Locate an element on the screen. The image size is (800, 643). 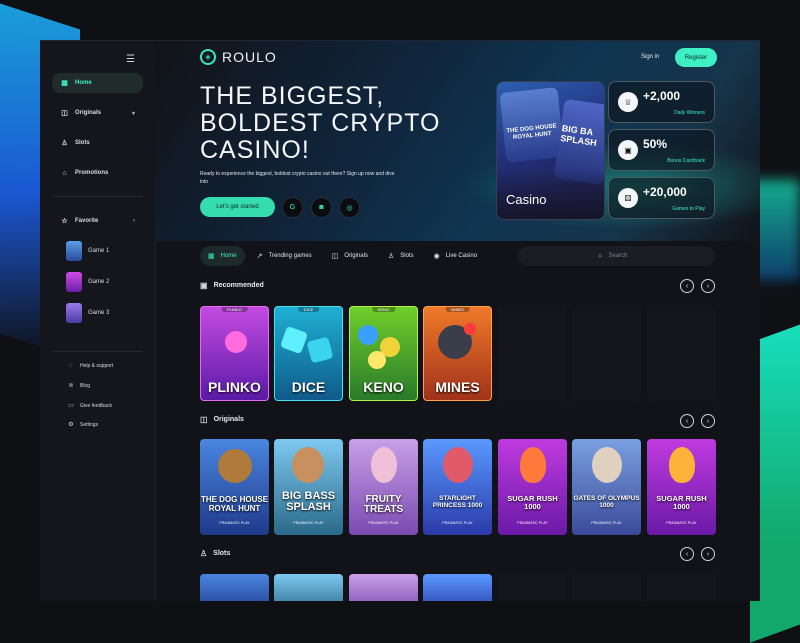
game-tile-starlight-princess: STARLIGHT PRINCESS 1000 PRAGMATIC PLAY is located at coordinates (457, 487).